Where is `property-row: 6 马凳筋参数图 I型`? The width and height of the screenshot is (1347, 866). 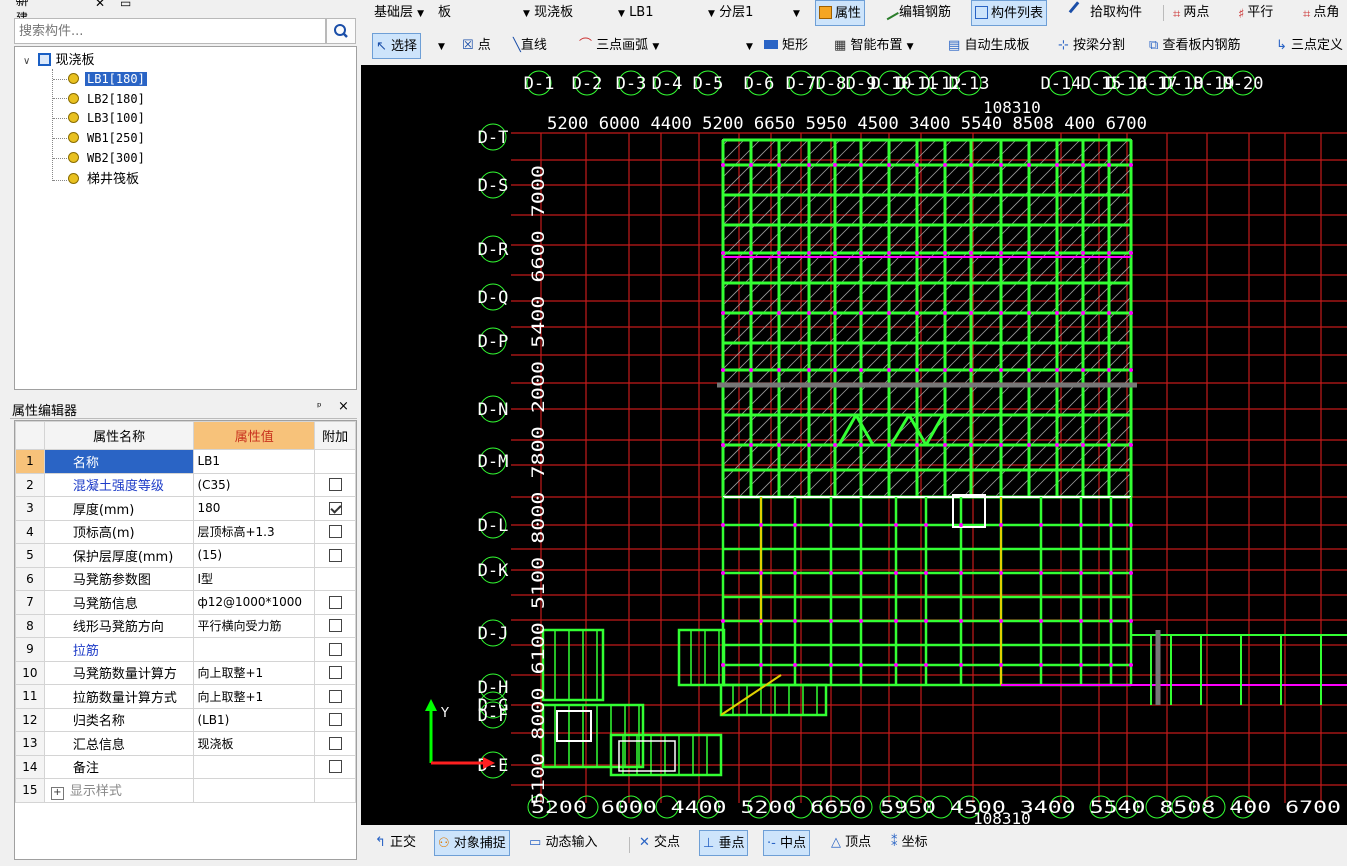
property-row: 6 马凳筋参数图 I型 is located at coordinates (185, 578).